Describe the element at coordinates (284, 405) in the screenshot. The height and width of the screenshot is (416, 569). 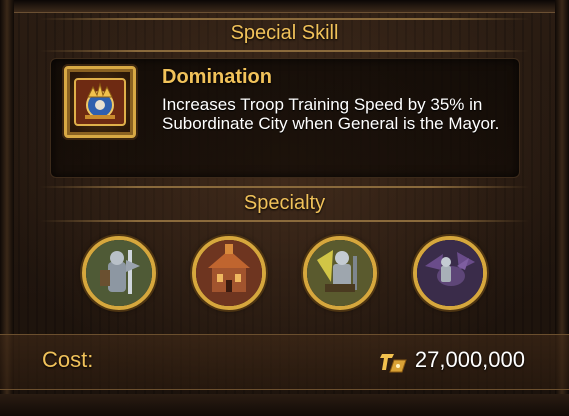
I see `bottom-border` at that location.